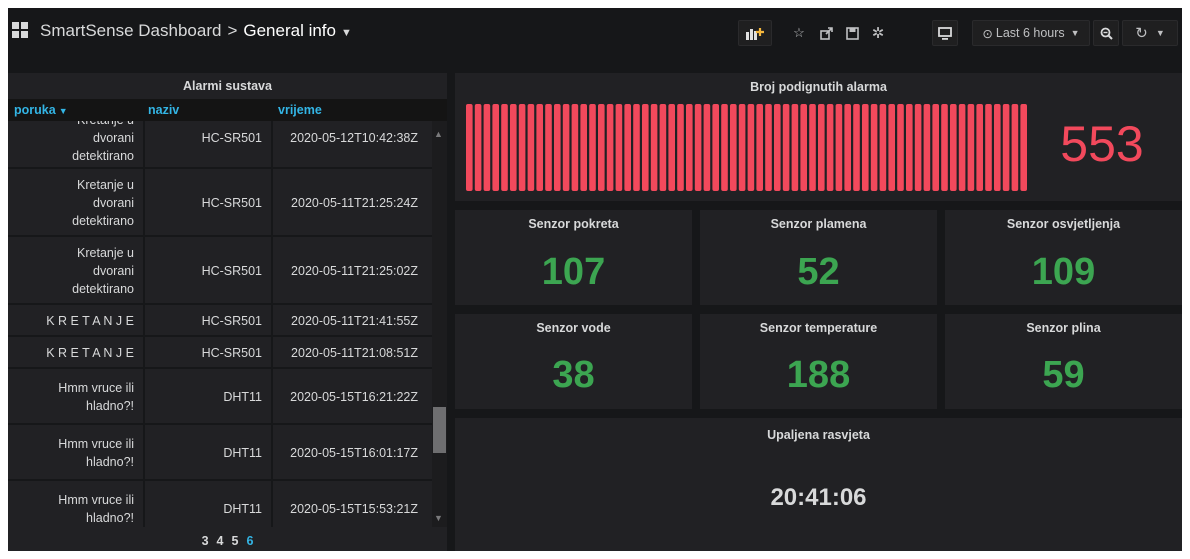 This screenshot has height=559, width=1190. Describe the element at coordinates (1106, 33) in the screenshot. I see `zoom-out-button` at that location.